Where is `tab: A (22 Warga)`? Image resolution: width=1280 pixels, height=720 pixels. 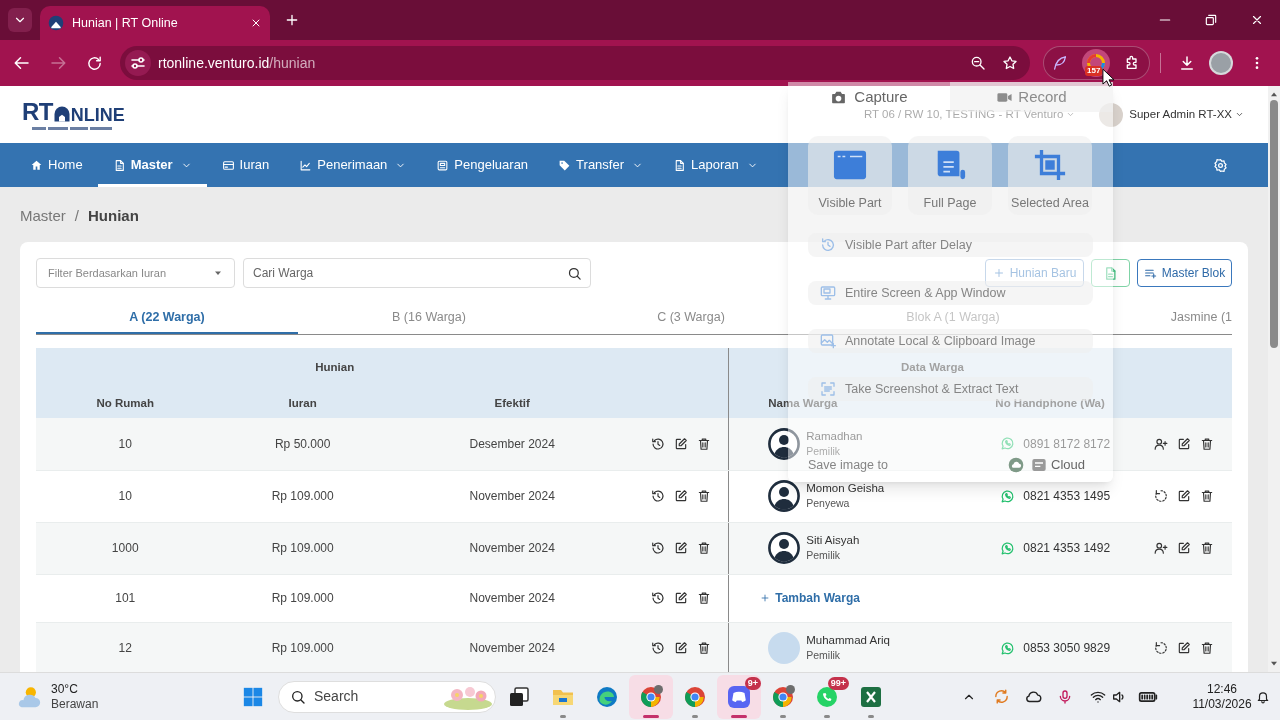
tab: A (22 Warga) is located at coordinates (167, 318).